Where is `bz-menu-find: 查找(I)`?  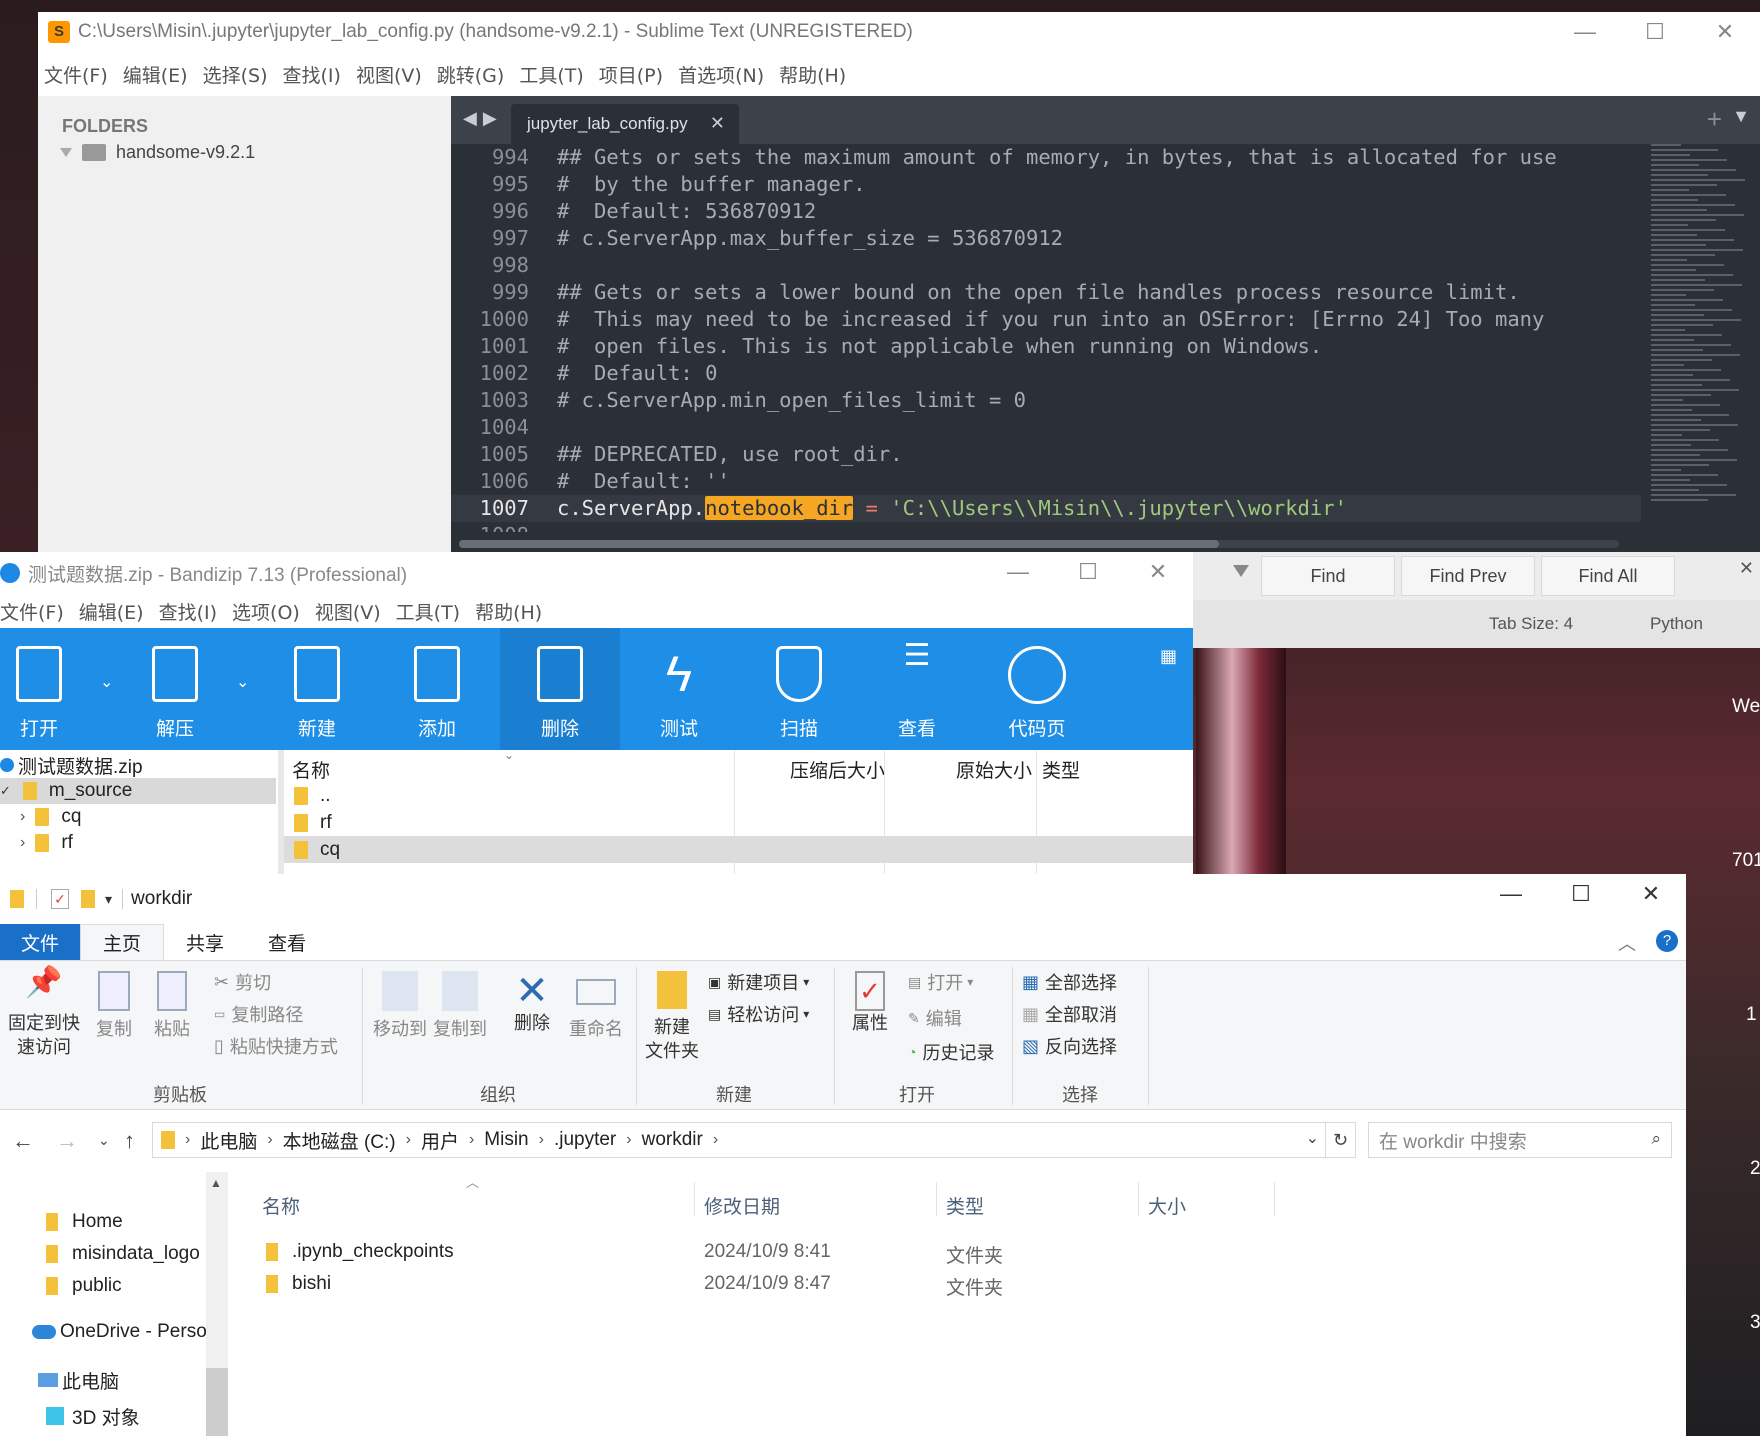 bz-menu-find: 查找(I) is located at coordinates (188, 611).